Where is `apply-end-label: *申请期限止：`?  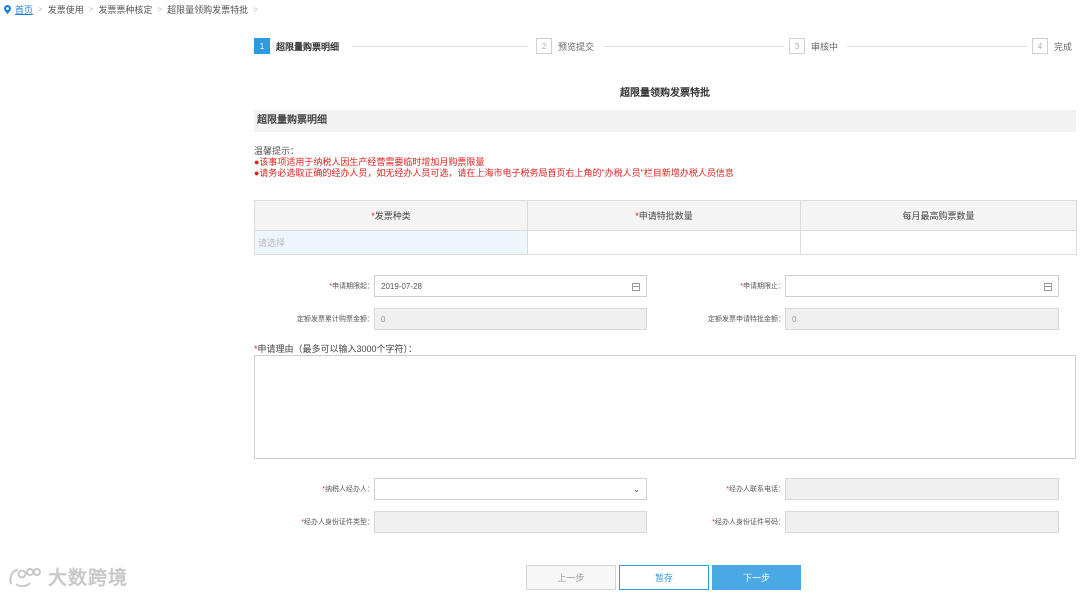
apply-end-label: *申请期限止： is located at coordinates (762, 286).